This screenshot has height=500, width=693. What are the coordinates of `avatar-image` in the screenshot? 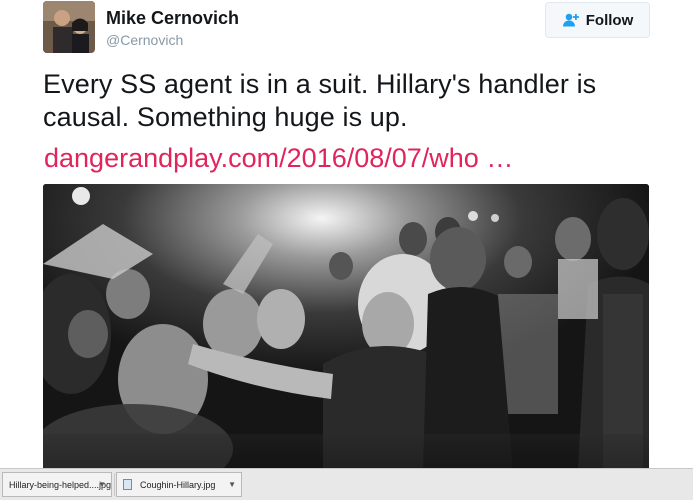 It's located at (69, 27).